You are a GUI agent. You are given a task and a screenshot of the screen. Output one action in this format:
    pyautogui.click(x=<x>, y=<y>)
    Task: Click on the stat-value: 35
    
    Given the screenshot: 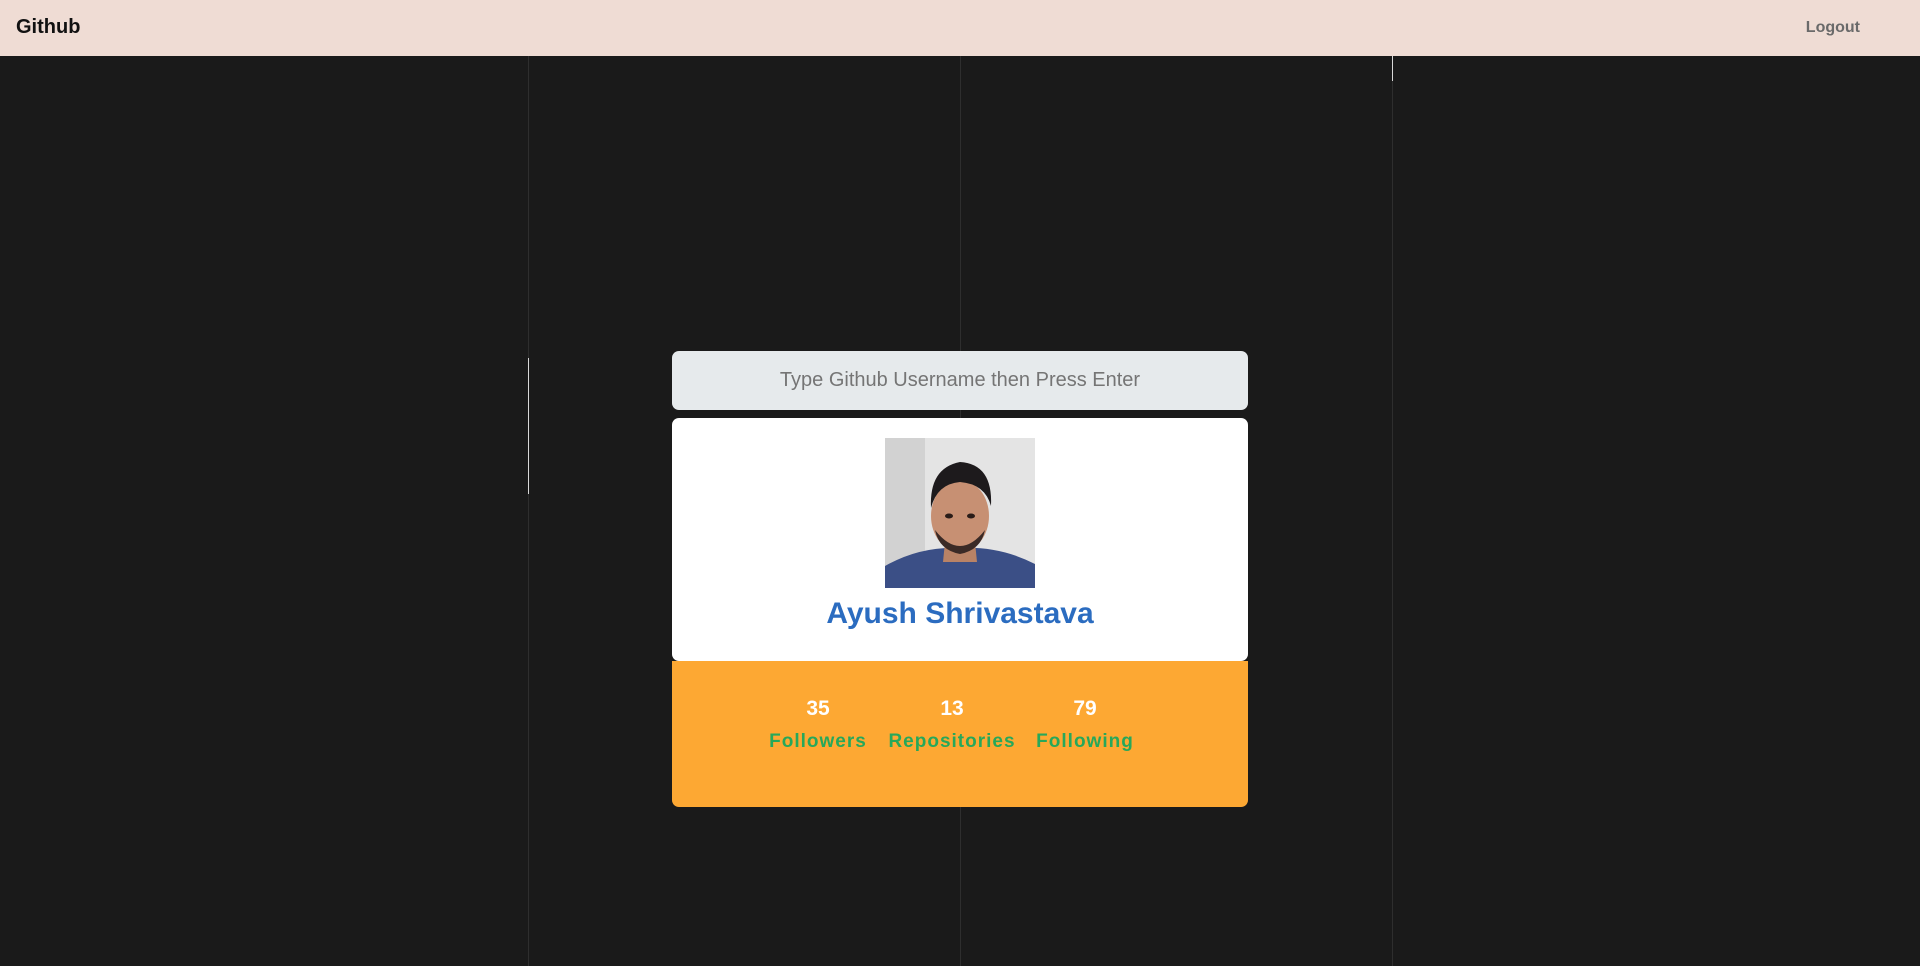 What is the action you would take?
    pyautogui.click(x=818, y=708)
    